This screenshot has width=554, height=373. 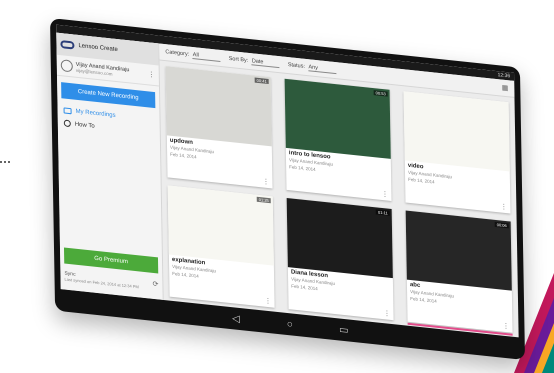 I want to click on recents-icon: ▭, so click(x=344, y=330).